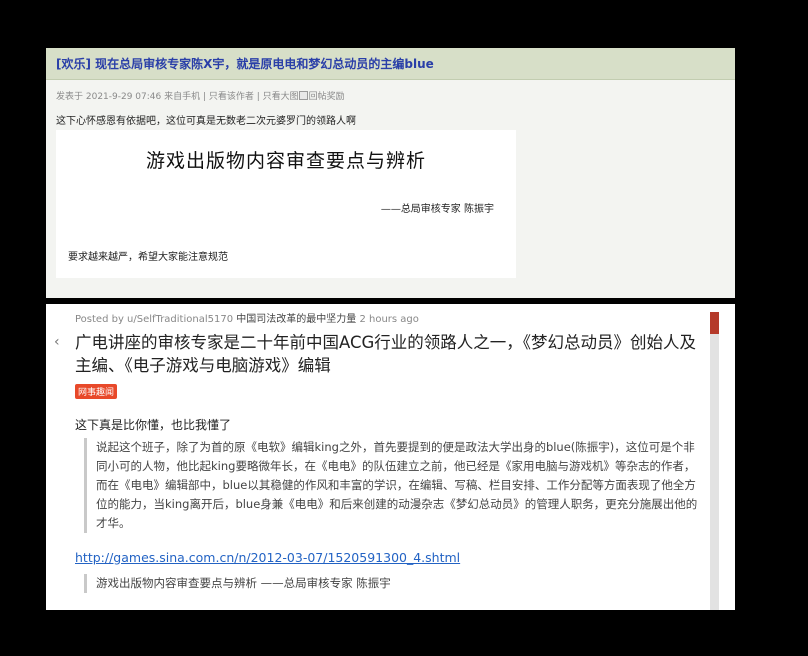  I want to click on forum-post-text: 这下心怀感恩有依据吧，这位可真是无数老二次元婆罗门的领路人啊, so click(206, 121).